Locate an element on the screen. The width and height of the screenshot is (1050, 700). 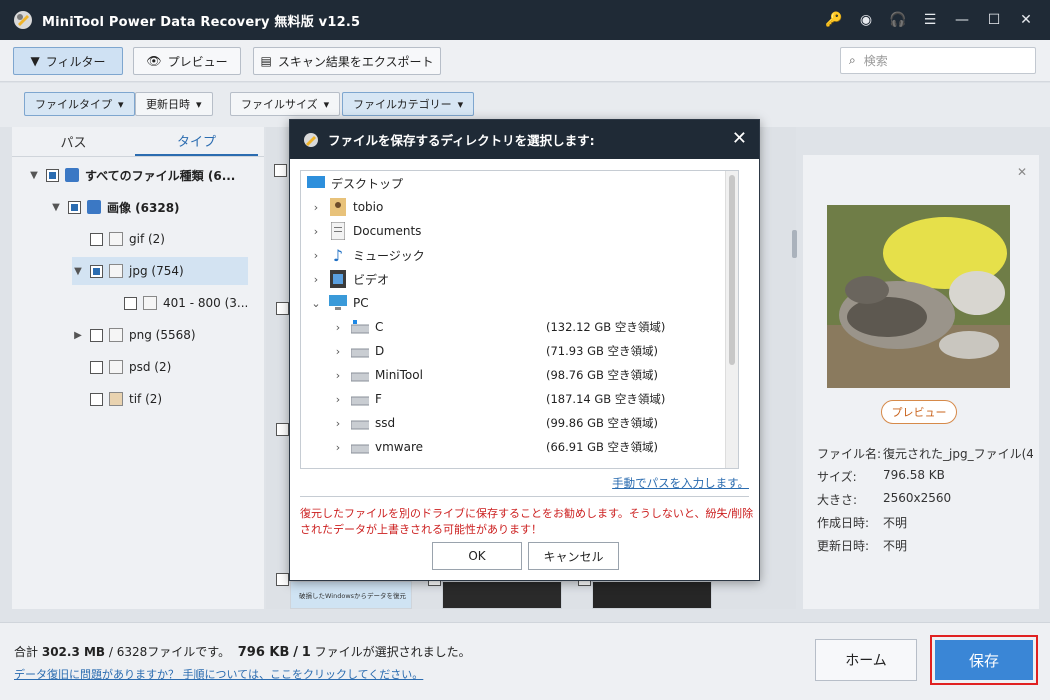
file-category-filter: ファイルカテゴリー ▾ is located at coordinates (408, 104).